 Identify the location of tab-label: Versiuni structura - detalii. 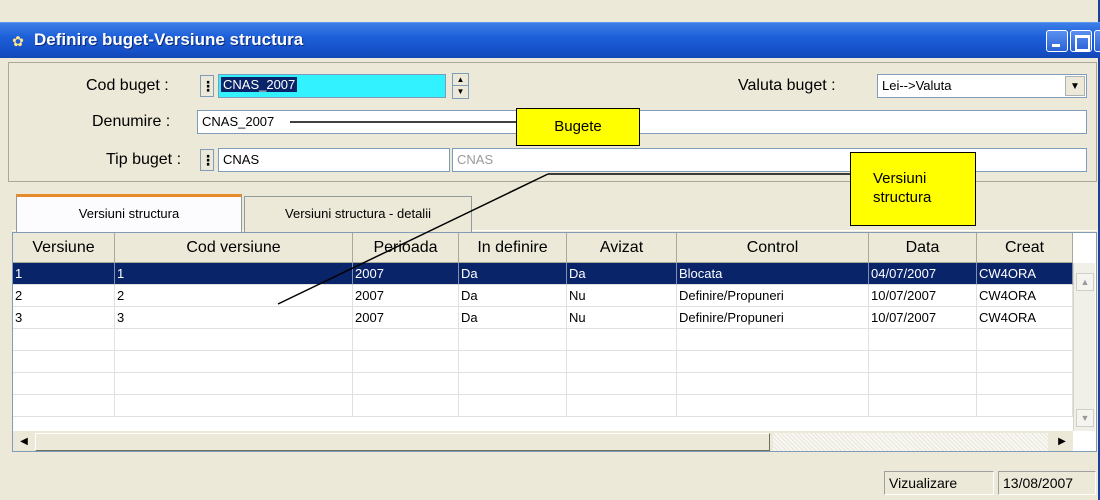
(358, 213).